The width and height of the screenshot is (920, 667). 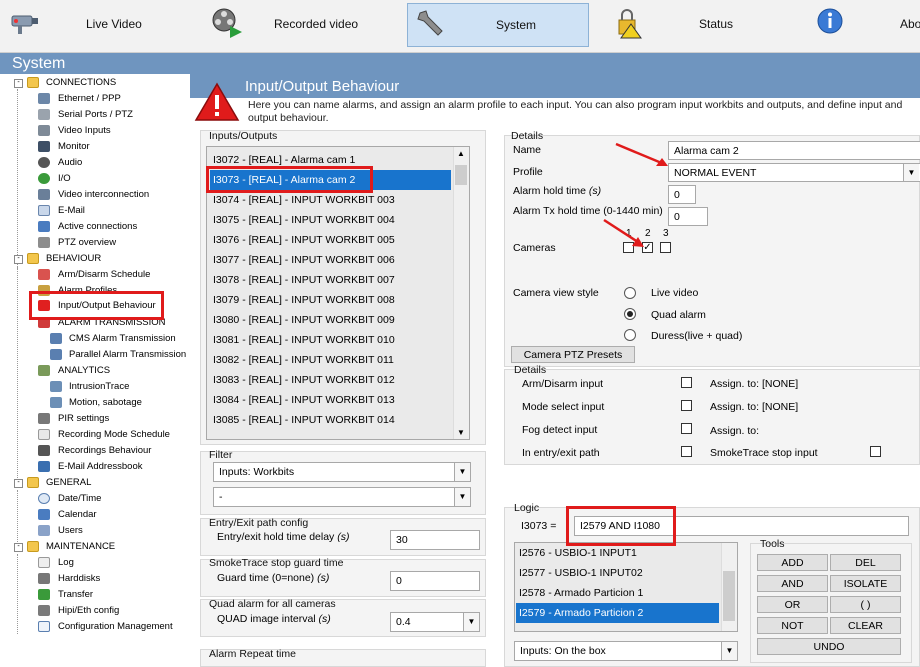 What do you see at coordinates (617, 553) in the screenshot?
I see `logic-list-item: I2576 - USBIO-1 INPUT1` at bounding box center [617, 553].